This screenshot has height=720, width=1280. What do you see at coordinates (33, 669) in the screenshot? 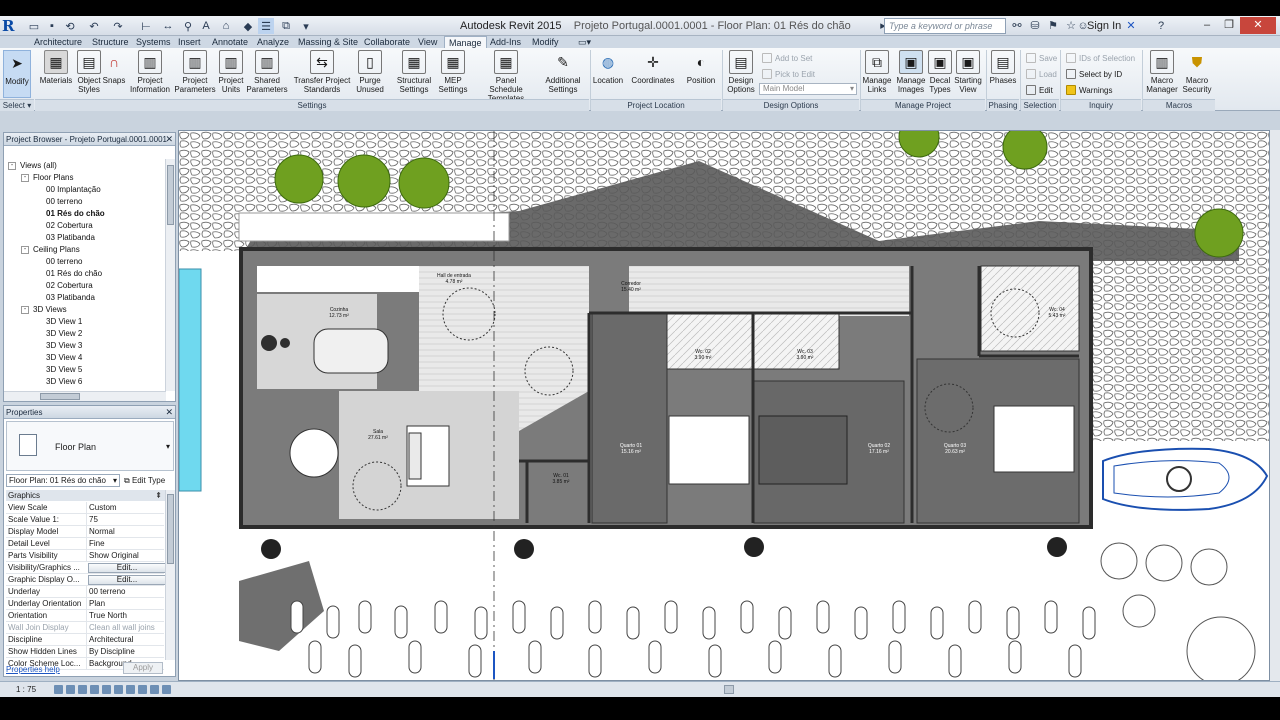
I see `properties-help-link: Properties help` at bounding box center [33, 669].